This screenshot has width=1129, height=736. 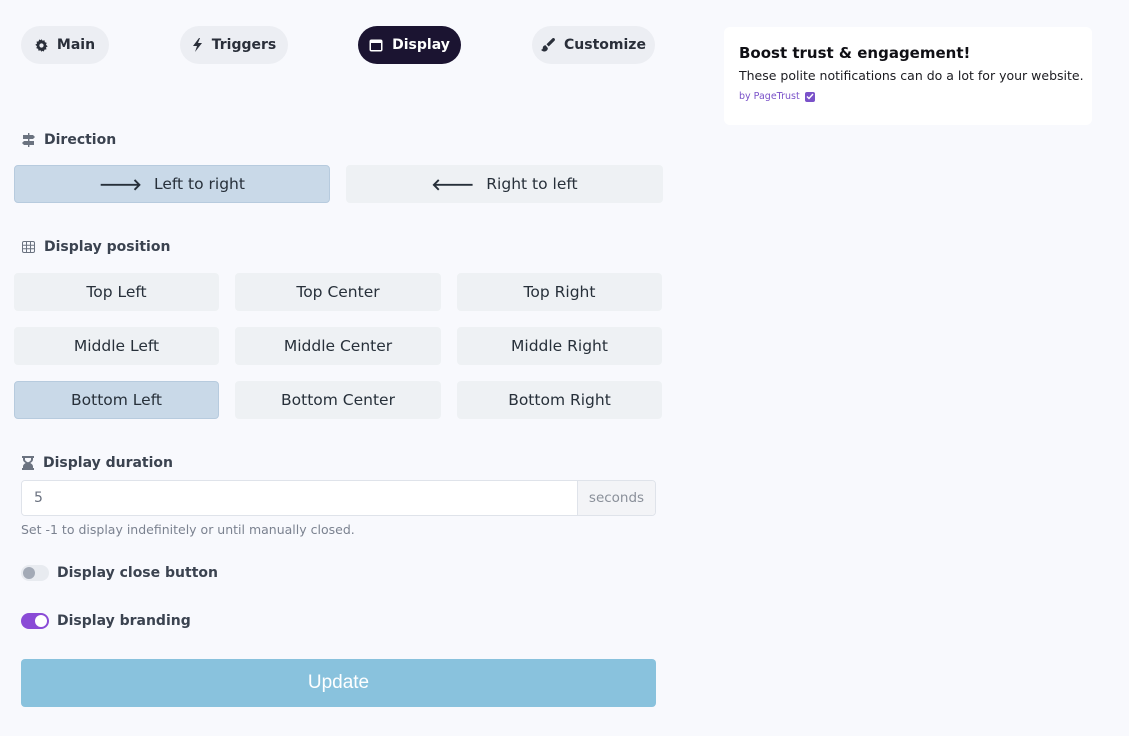 I want to click on tab-main: Main, so click(x=65, y=45).